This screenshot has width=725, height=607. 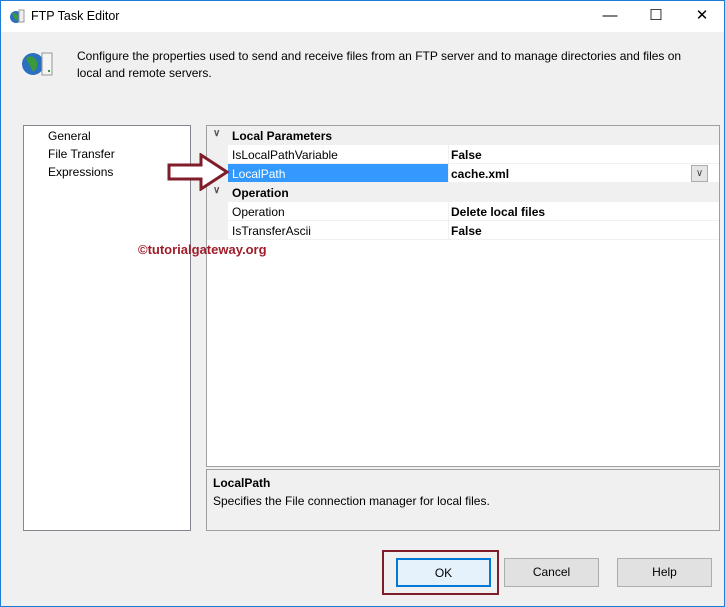 What do you see at coordinates (443, 572) in the screenshot?
I see `ok-button: OK` at bounding box center [443, 572].